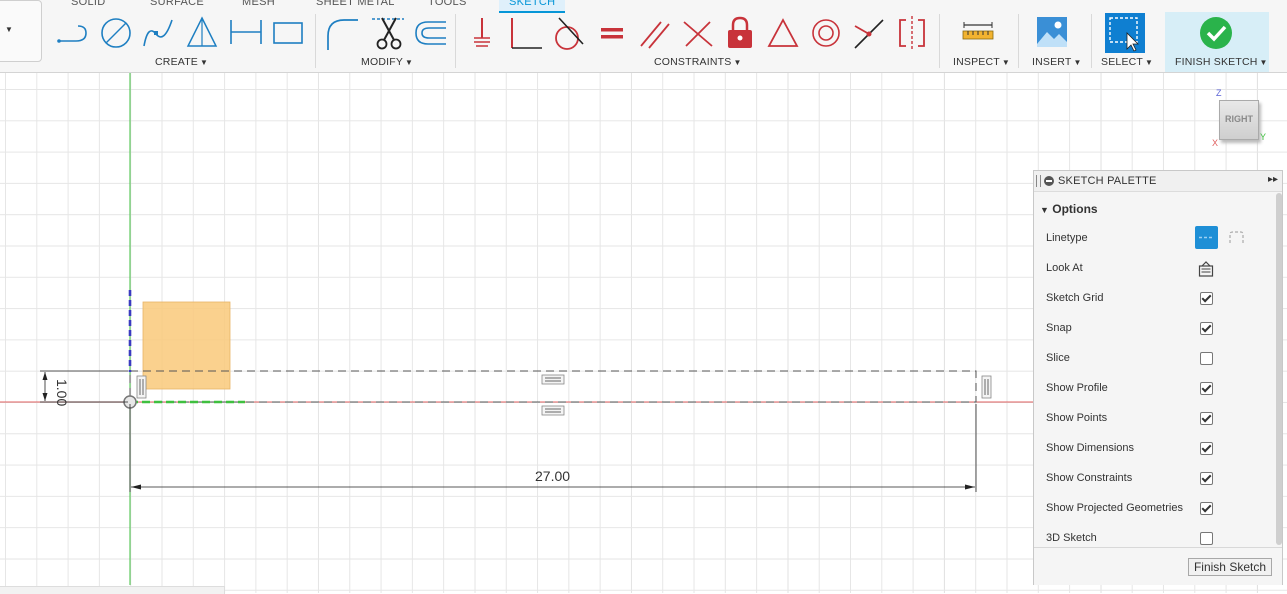 This screenshot has width=1287, height=594. I want to click on fix-icon, so click(482, 33).